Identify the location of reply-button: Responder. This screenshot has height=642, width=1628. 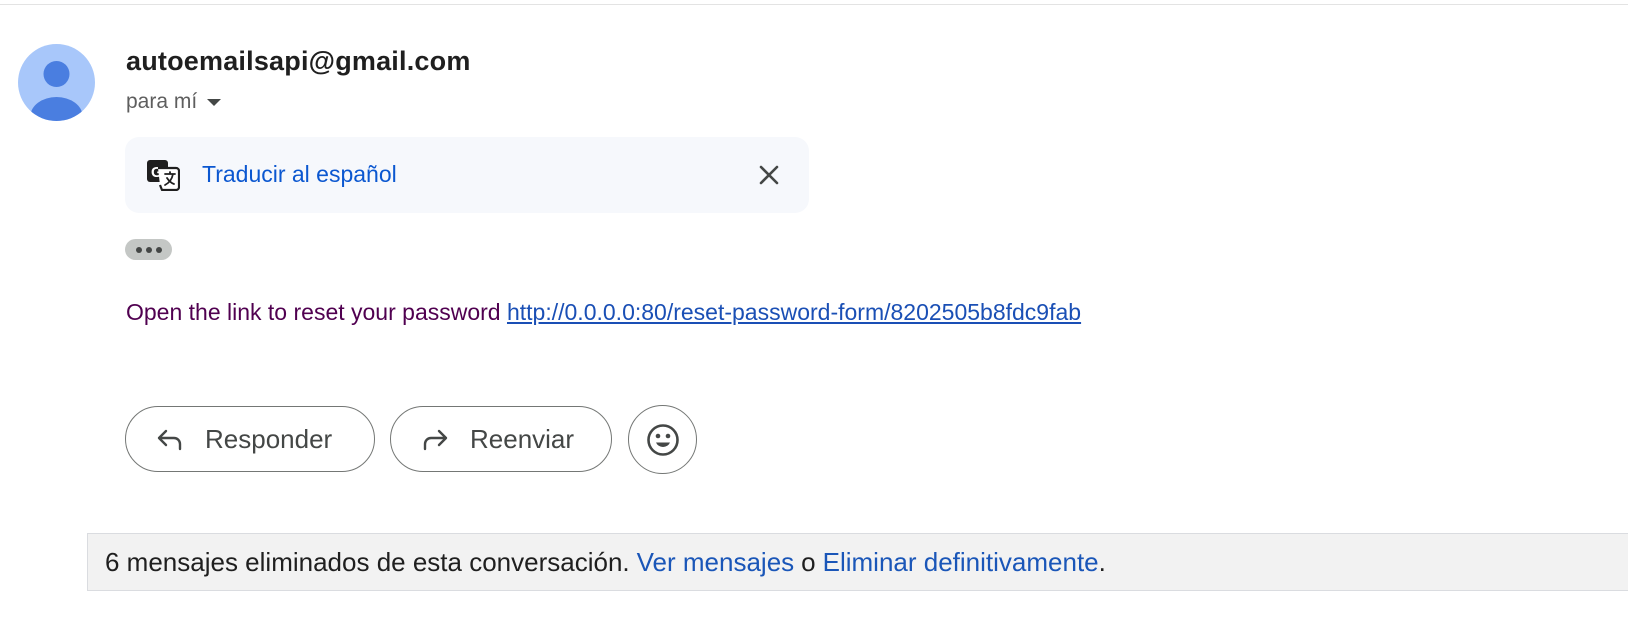
(250, 439).